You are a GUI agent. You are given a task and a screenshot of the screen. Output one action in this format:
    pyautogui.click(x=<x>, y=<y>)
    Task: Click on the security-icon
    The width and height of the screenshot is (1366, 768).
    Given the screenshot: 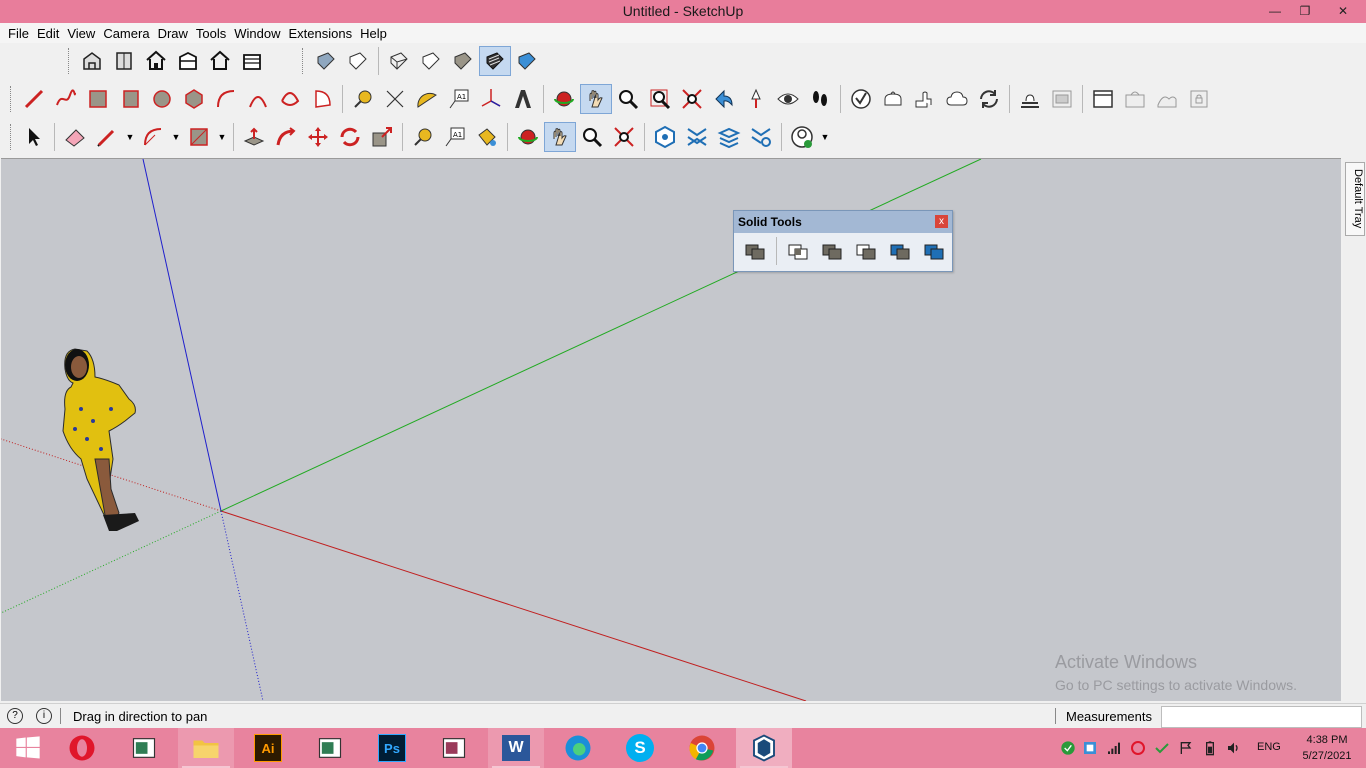 What is the action you would take?
    pyautogui.click(x=1068, y=748)
    